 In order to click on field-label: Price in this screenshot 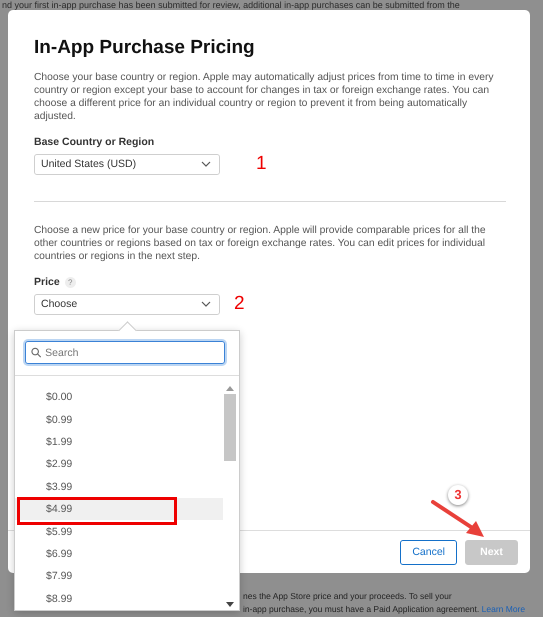, I will do `click(47, 282)`.